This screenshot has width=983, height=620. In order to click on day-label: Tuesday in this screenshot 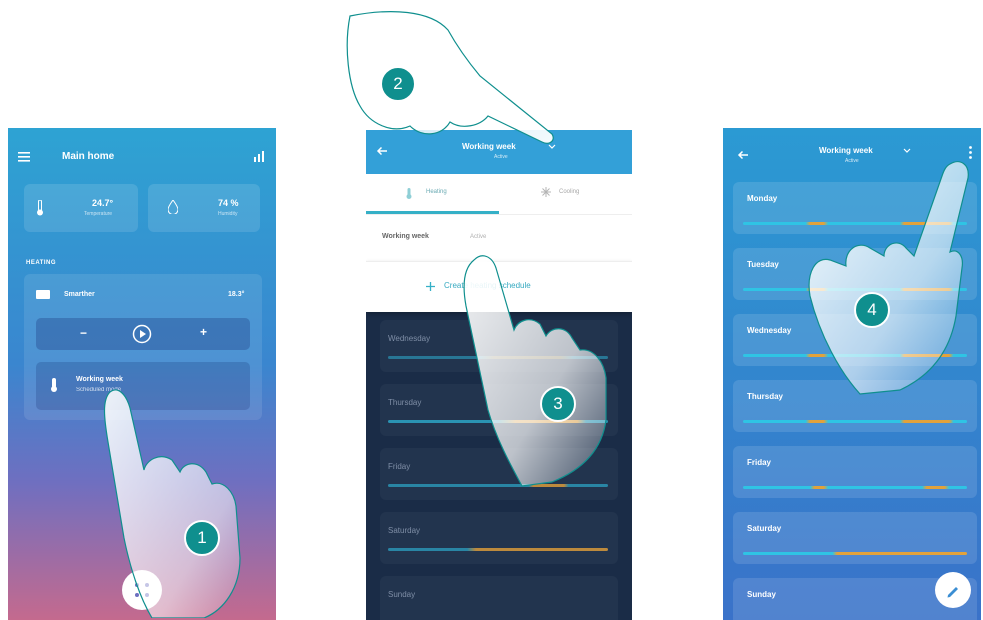, I will do `click(763, 264)`.